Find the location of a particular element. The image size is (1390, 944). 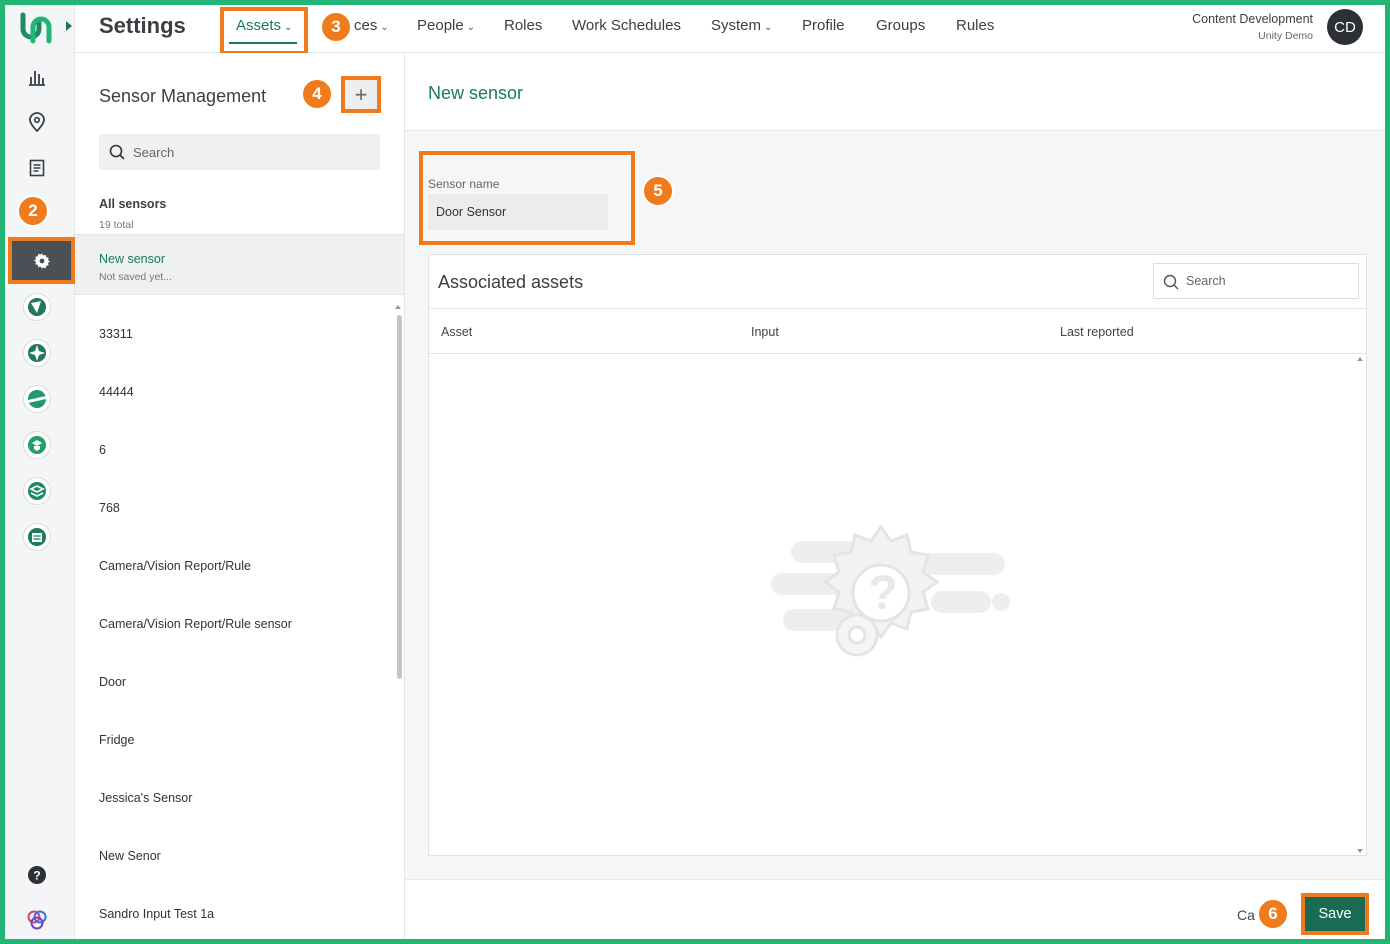

app-4-icon is located at coordinates (37, 445).